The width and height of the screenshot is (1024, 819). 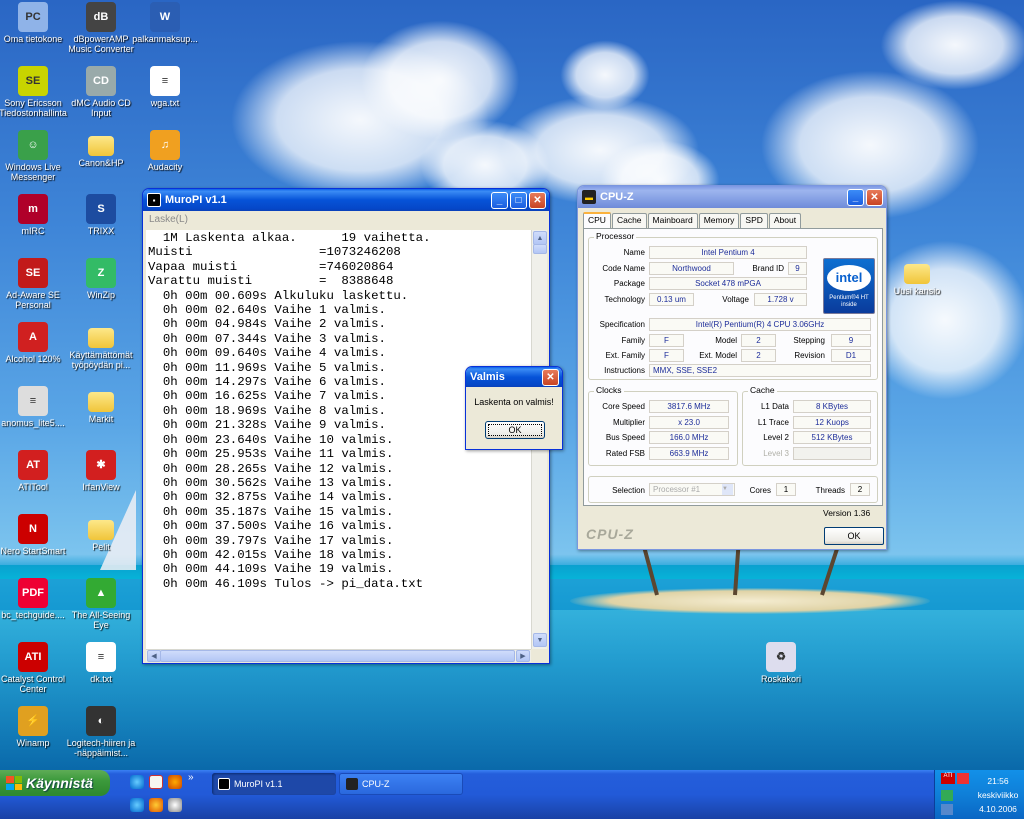 What do you see at coordinates (719, 220) in the screenshot?
I see `tab-memory: Memory` at bounding box center [719, 220].